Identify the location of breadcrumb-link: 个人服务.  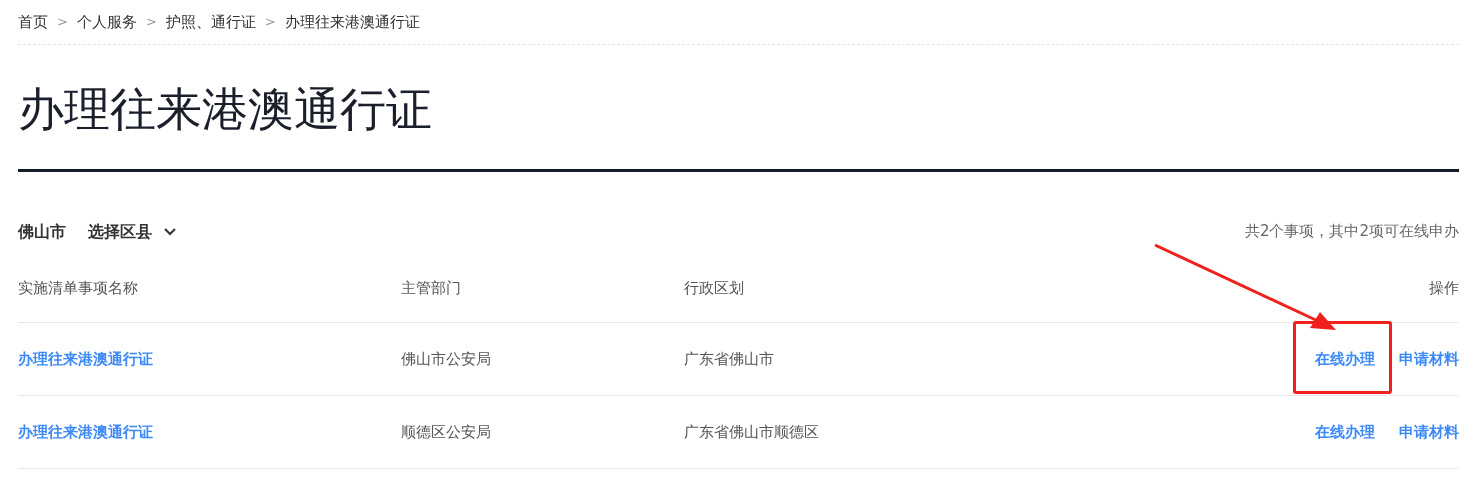
(106, 22).